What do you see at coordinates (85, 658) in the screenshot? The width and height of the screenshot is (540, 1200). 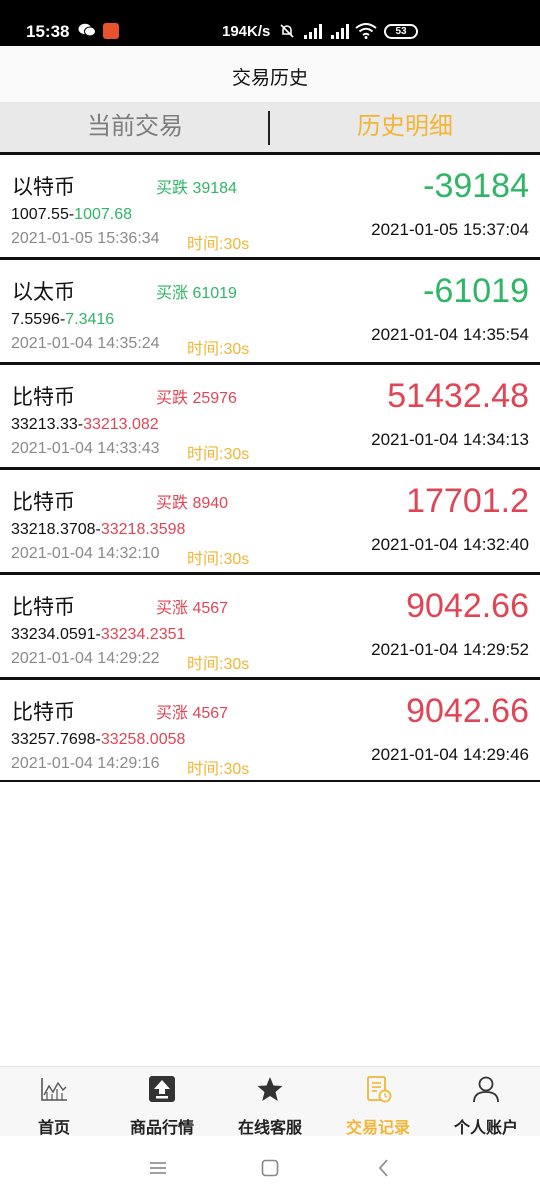 I see `open-time: 2021-01-04 14:29:22` at bounding box center [85, 658].